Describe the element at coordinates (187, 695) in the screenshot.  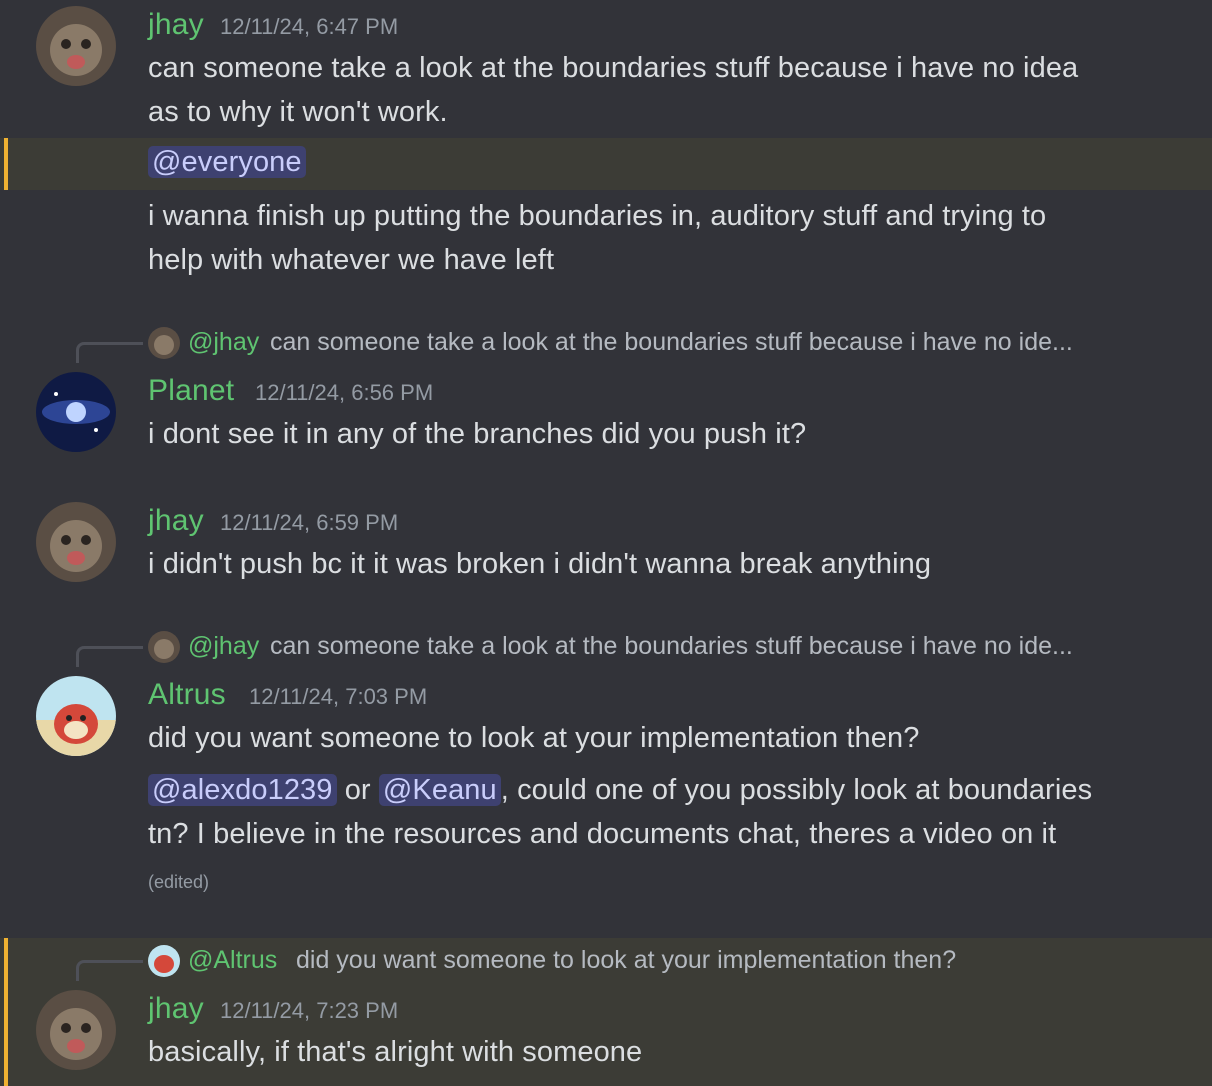
I see `author-name: Altrus` at that location.